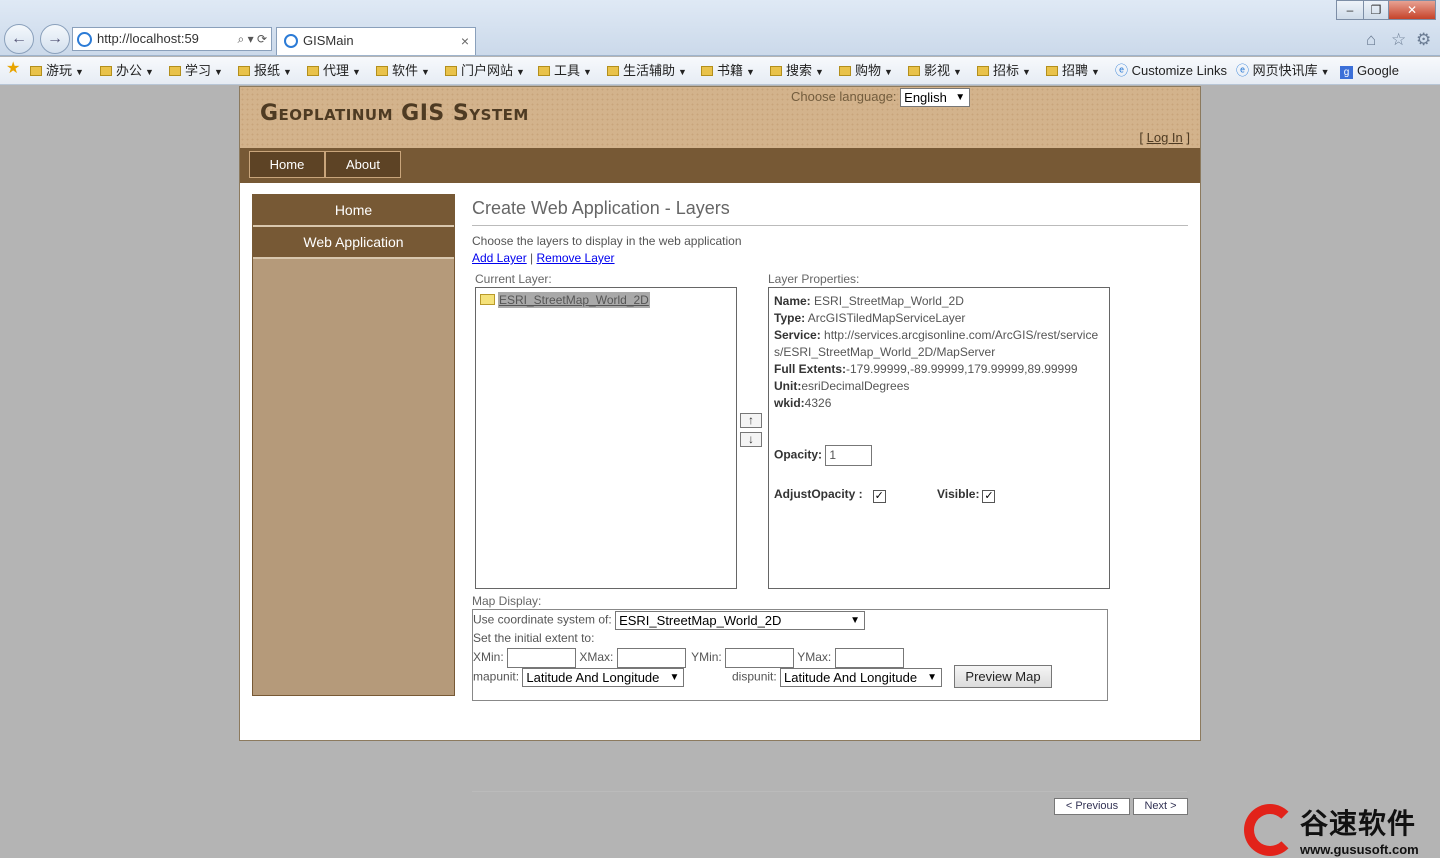 The image size is (1440, 858). What do you see at coordinates (989, 496) in the screenshot?
I see `visible-checkbox: ✓` at bounding box center [989, 496].